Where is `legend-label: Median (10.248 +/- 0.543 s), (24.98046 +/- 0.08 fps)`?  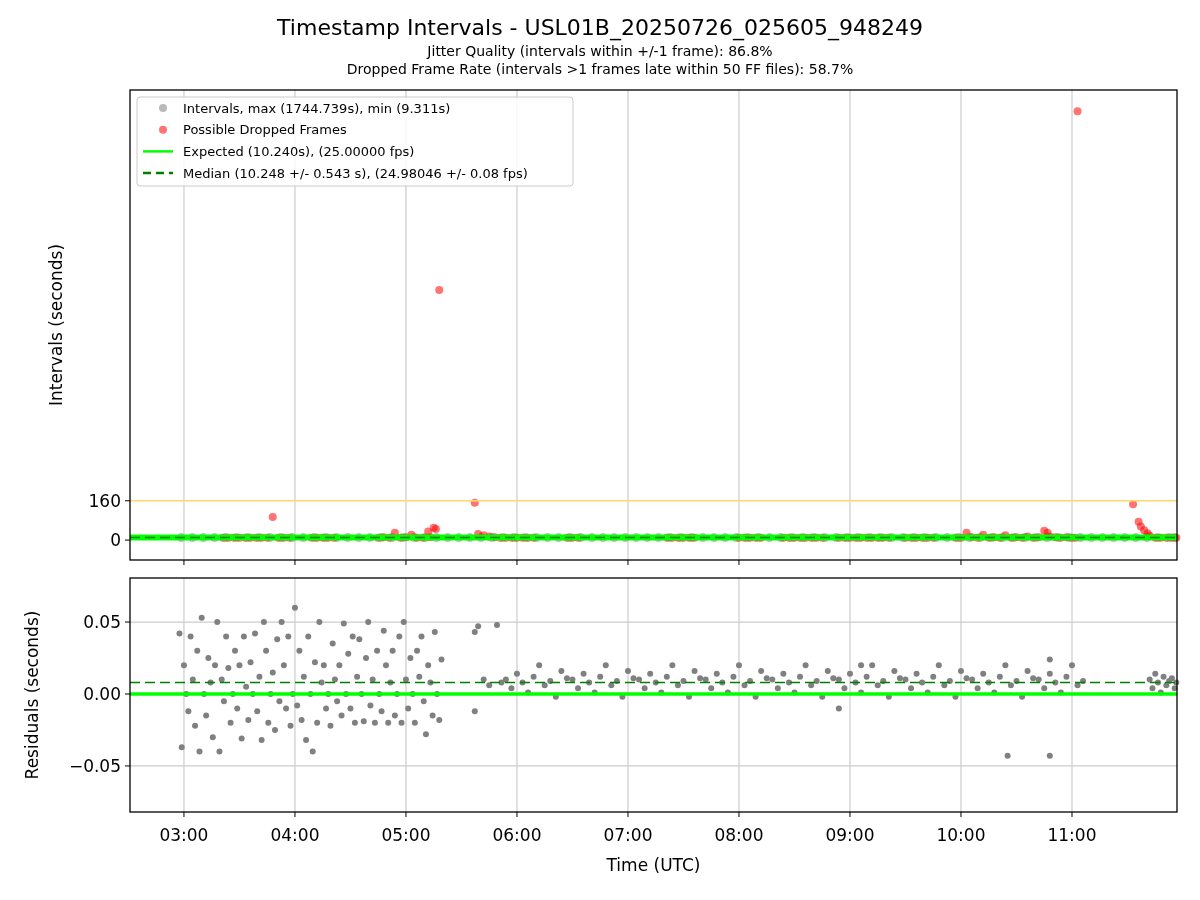
legend-label: Median (10.248 +/- 0.543 s), (24.98046 +/- 0.08 fps) is located at coordinates (355, 173).